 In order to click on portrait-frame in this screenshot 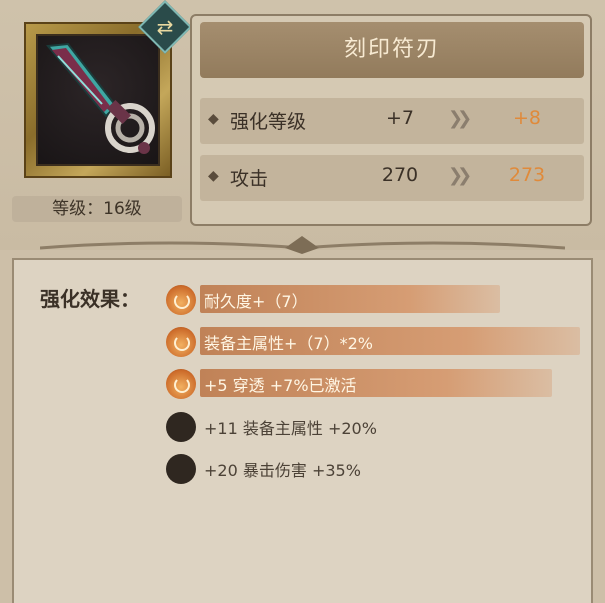, I will do `click(98, 100)`.